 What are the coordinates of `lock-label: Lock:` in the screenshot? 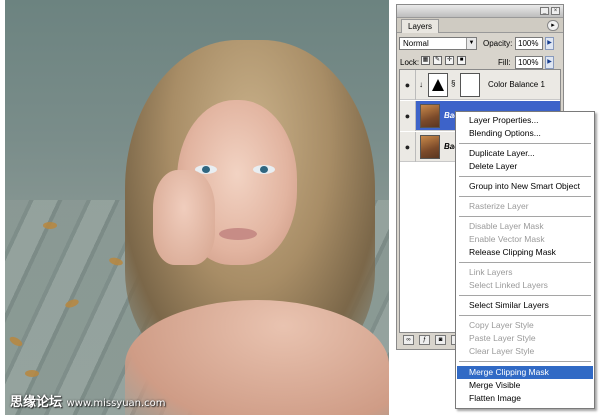 It's located at (410, 62).